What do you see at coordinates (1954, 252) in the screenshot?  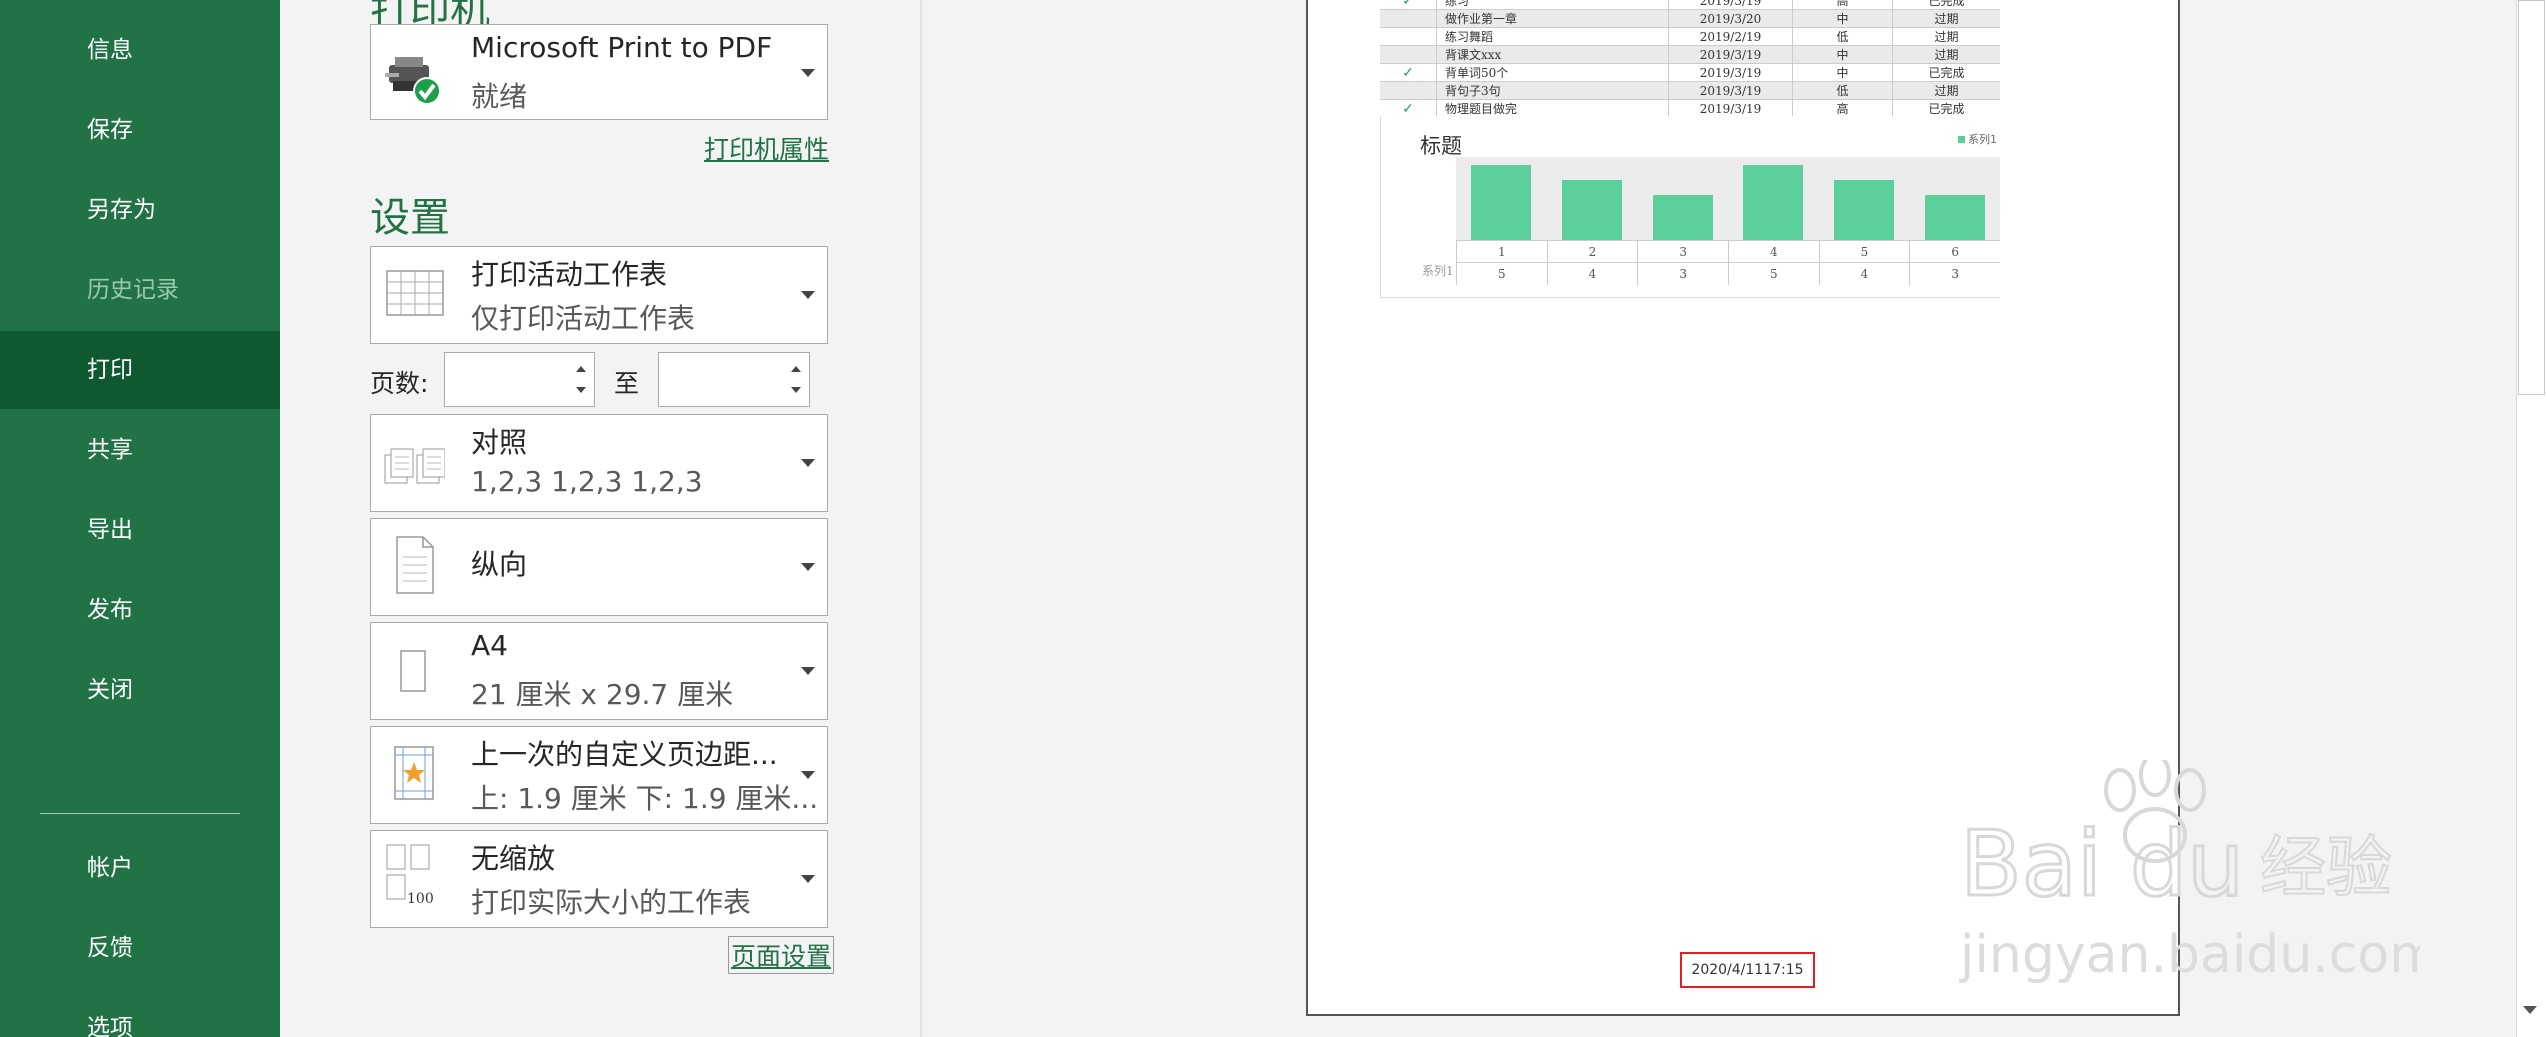 I see `chart-category-label: 6` at bounding box center [1954, 252].